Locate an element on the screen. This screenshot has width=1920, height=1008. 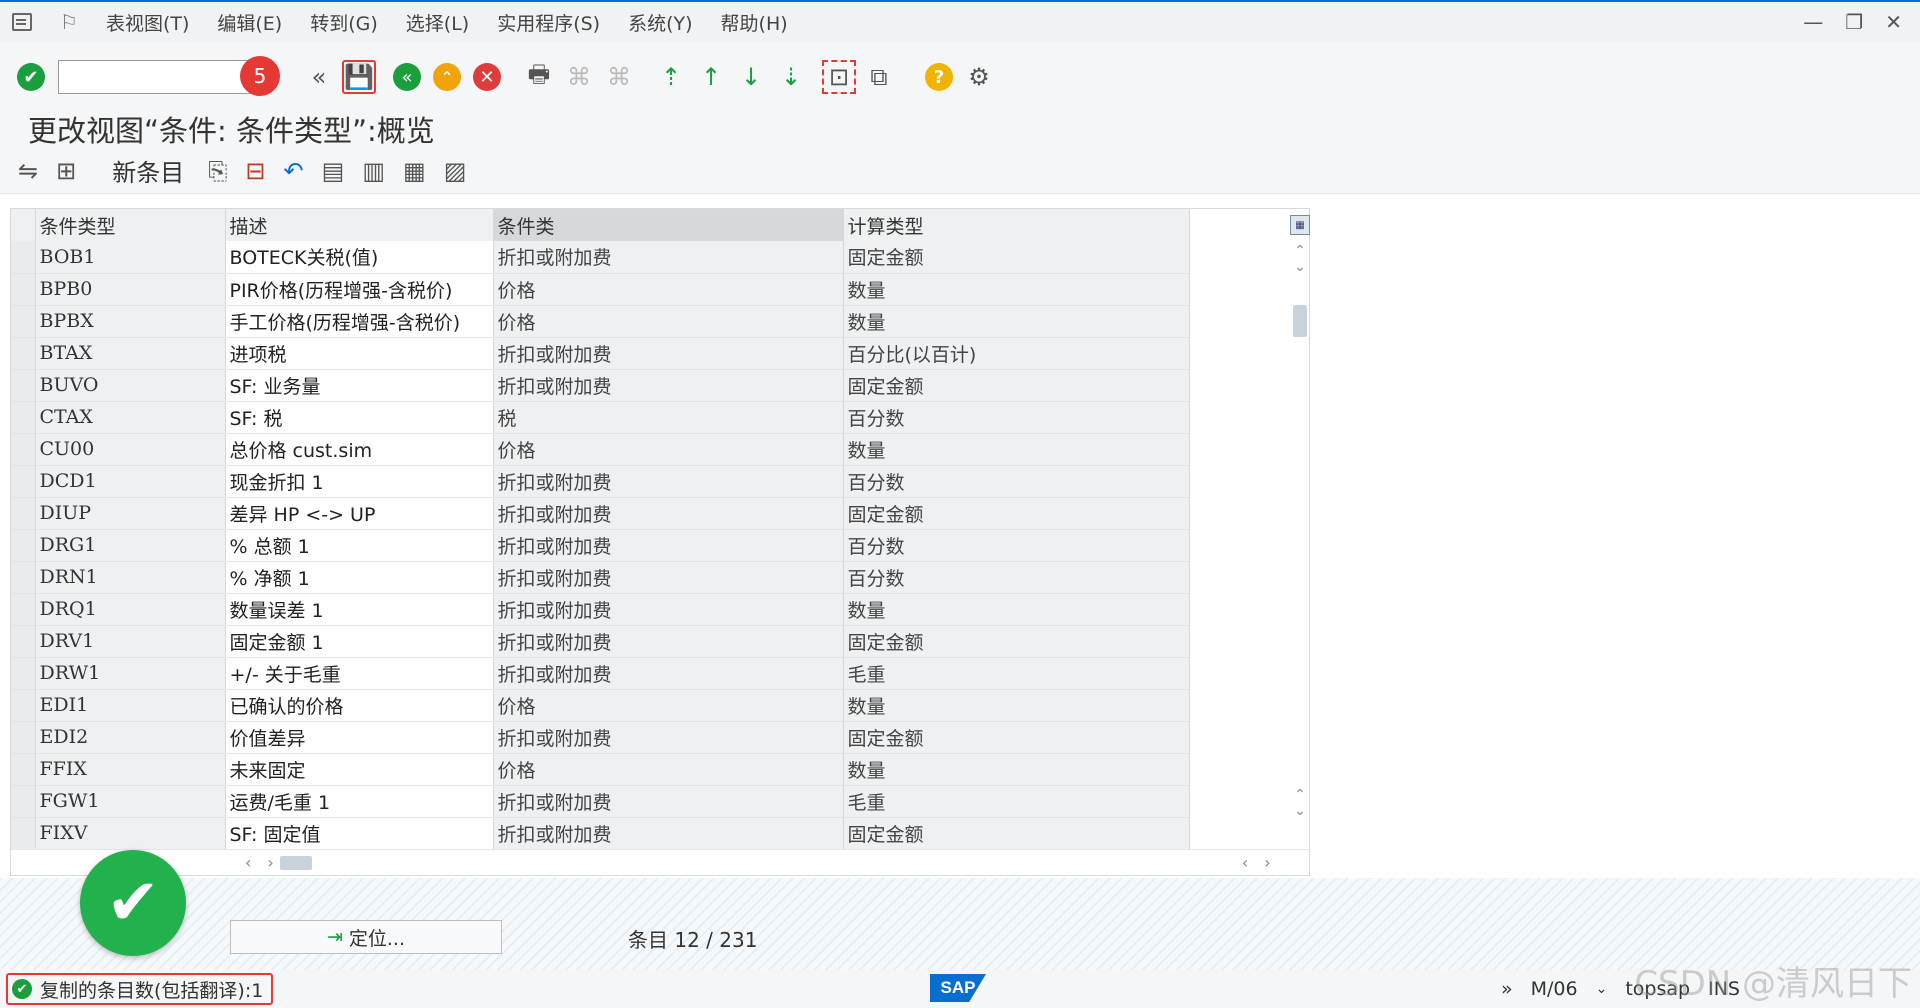
cell-description: 固定金额 1 is located at coordinates (359, 641).